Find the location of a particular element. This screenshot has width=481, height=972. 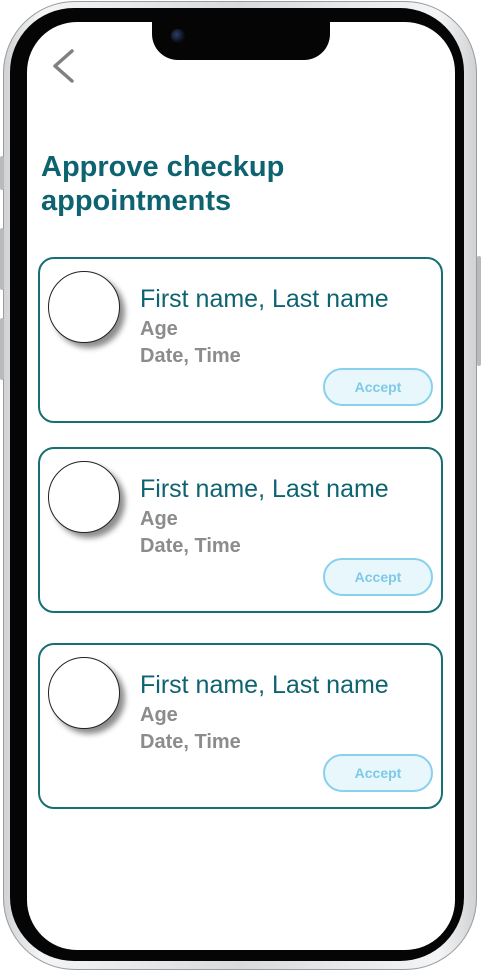

mute-switch is located at coordinates (2, 173).